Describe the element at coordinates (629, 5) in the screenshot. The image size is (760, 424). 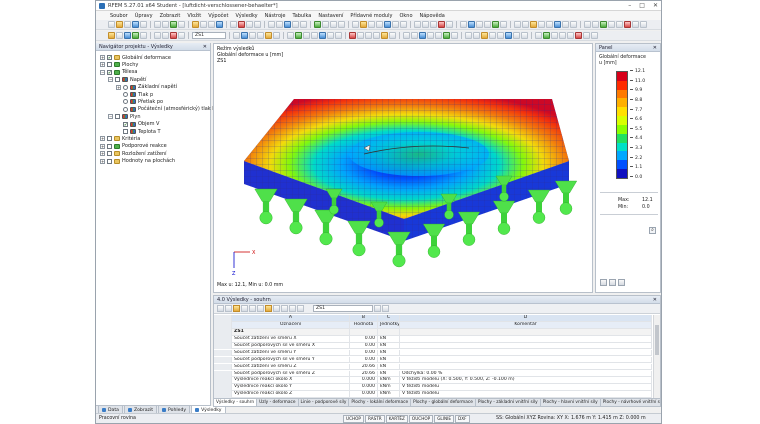
I see `minimize-button: –` at that location.